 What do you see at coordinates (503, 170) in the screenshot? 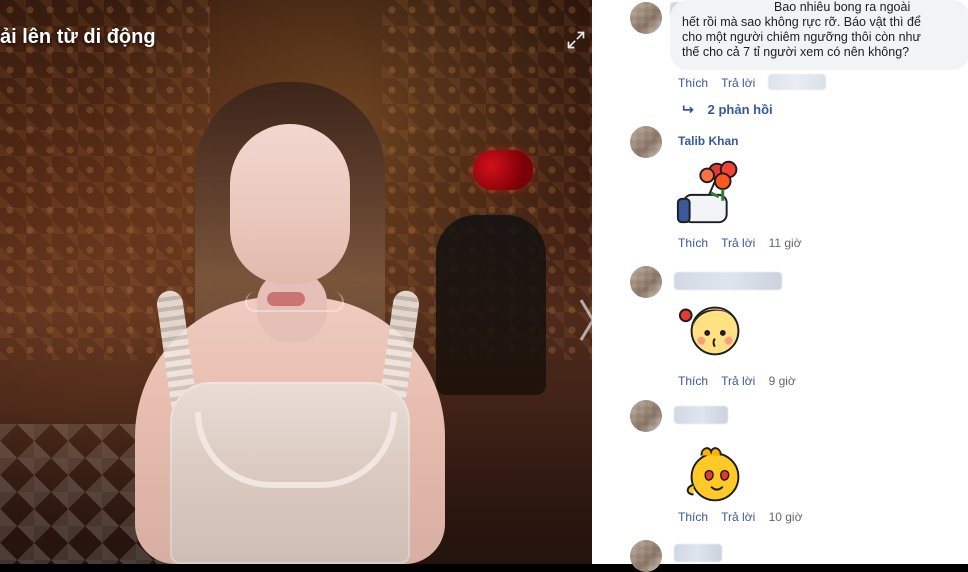
I see `photo-roses` at bounding box center [503, 170].